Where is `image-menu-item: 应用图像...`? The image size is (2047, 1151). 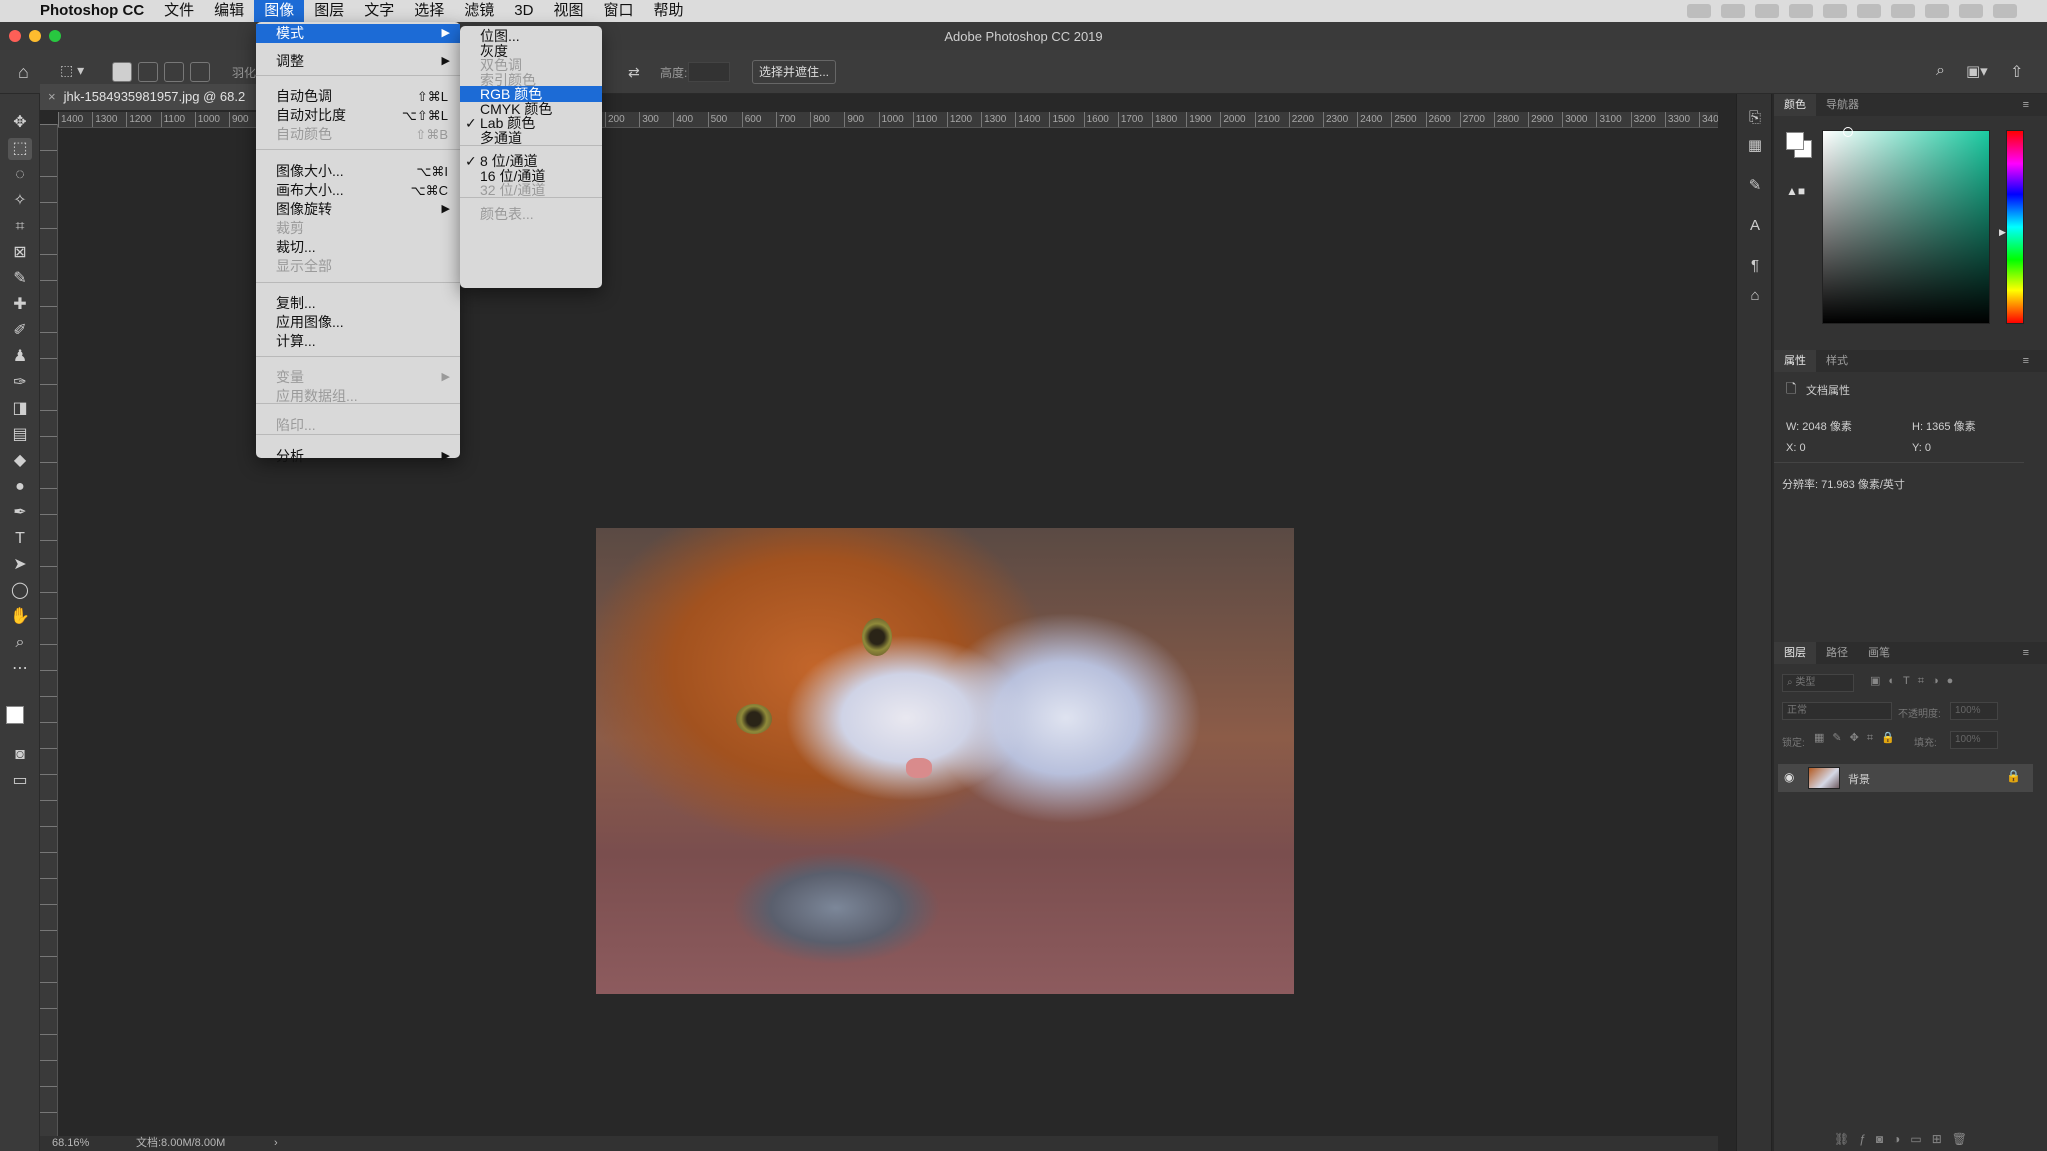
image-menu-item: 应用图像... is located at coordinates (358, 322).